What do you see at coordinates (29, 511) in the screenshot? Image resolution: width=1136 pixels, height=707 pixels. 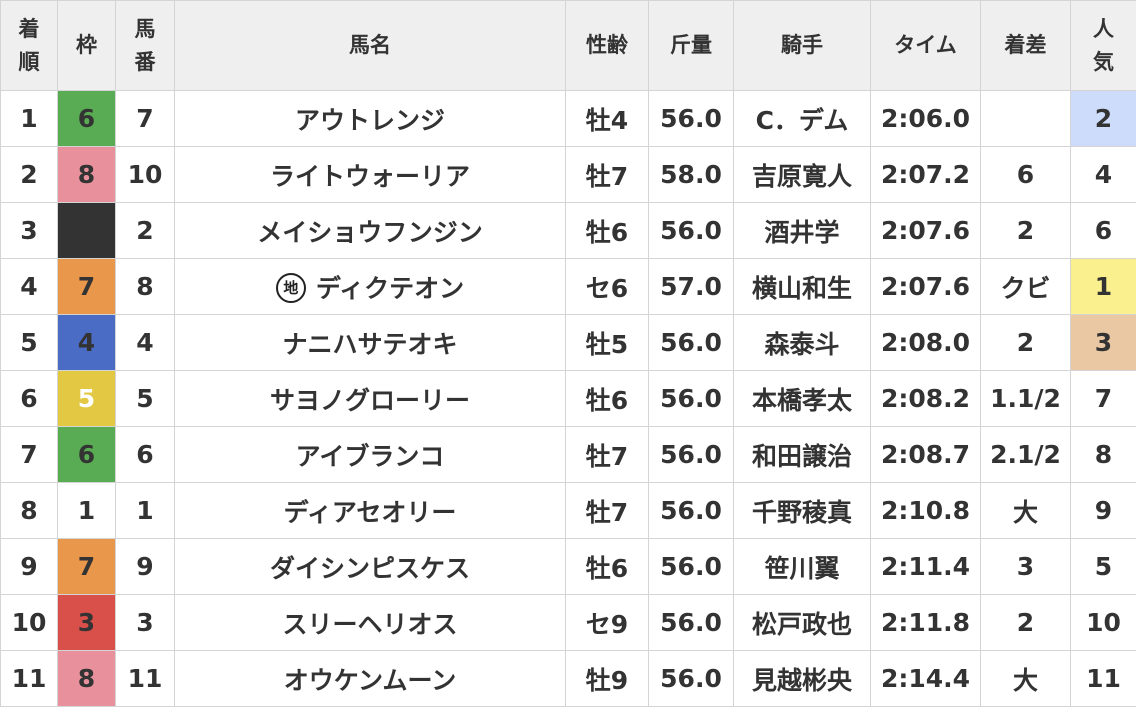 I see `rank-cell: 8` at bounding box center [29, 511].